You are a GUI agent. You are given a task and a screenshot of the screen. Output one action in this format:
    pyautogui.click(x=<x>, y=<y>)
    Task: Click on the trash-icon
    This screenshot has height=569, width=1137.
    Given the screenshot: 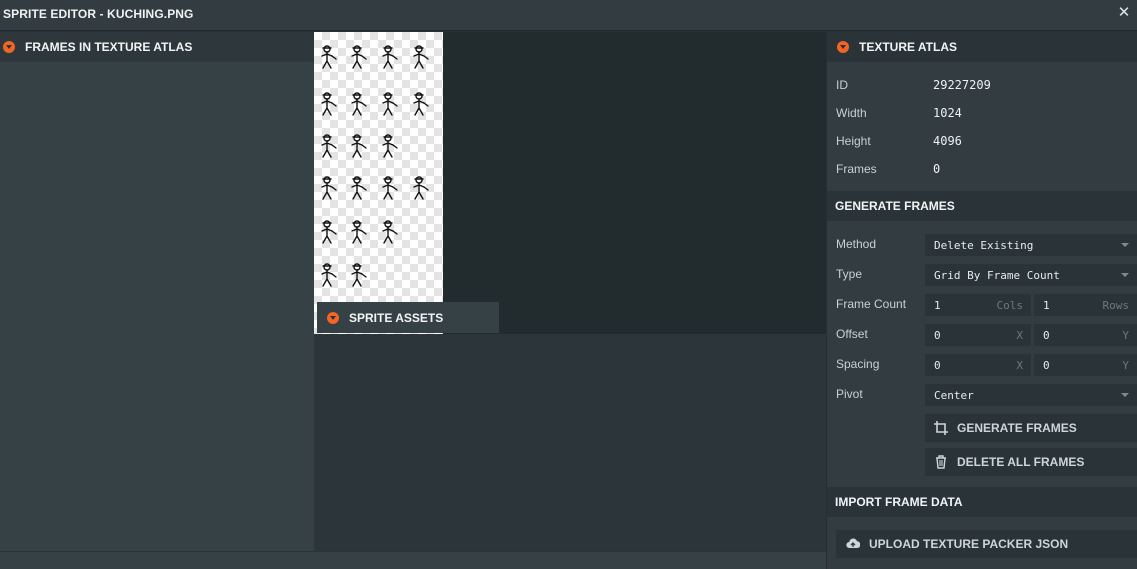 What is the action you would take?
    pyautogui.click(x=941, y=462)
    